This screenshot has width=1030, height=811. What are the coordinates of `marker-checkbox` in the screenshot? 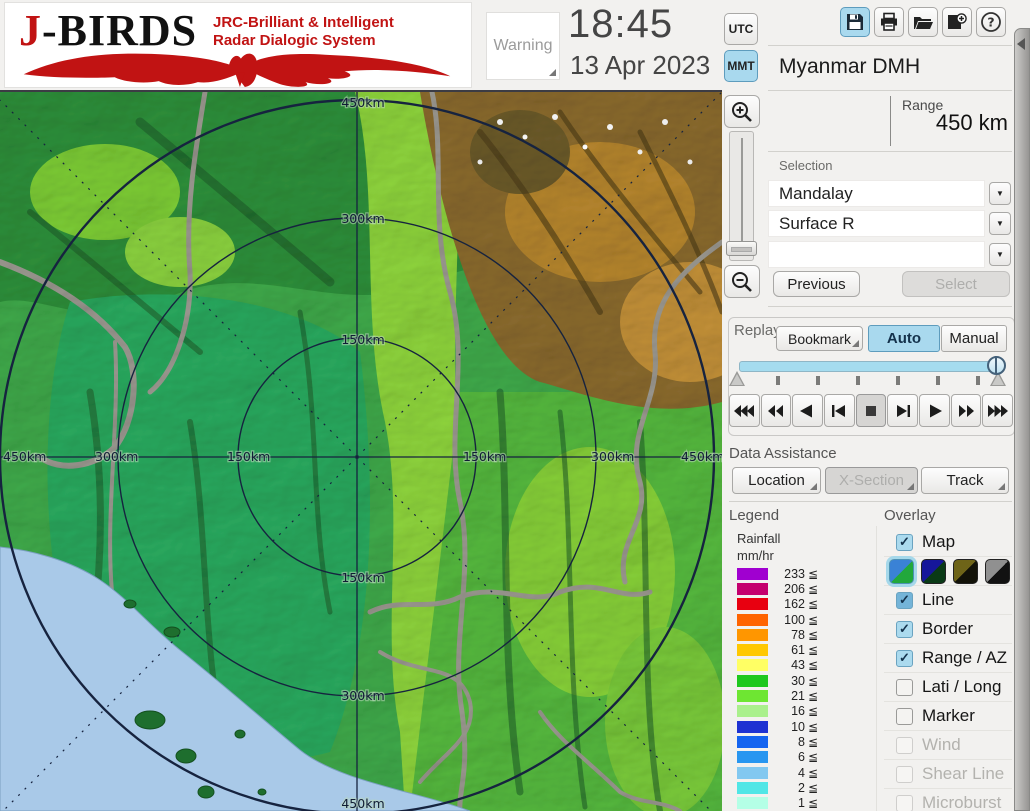 It's located at (904, 716).